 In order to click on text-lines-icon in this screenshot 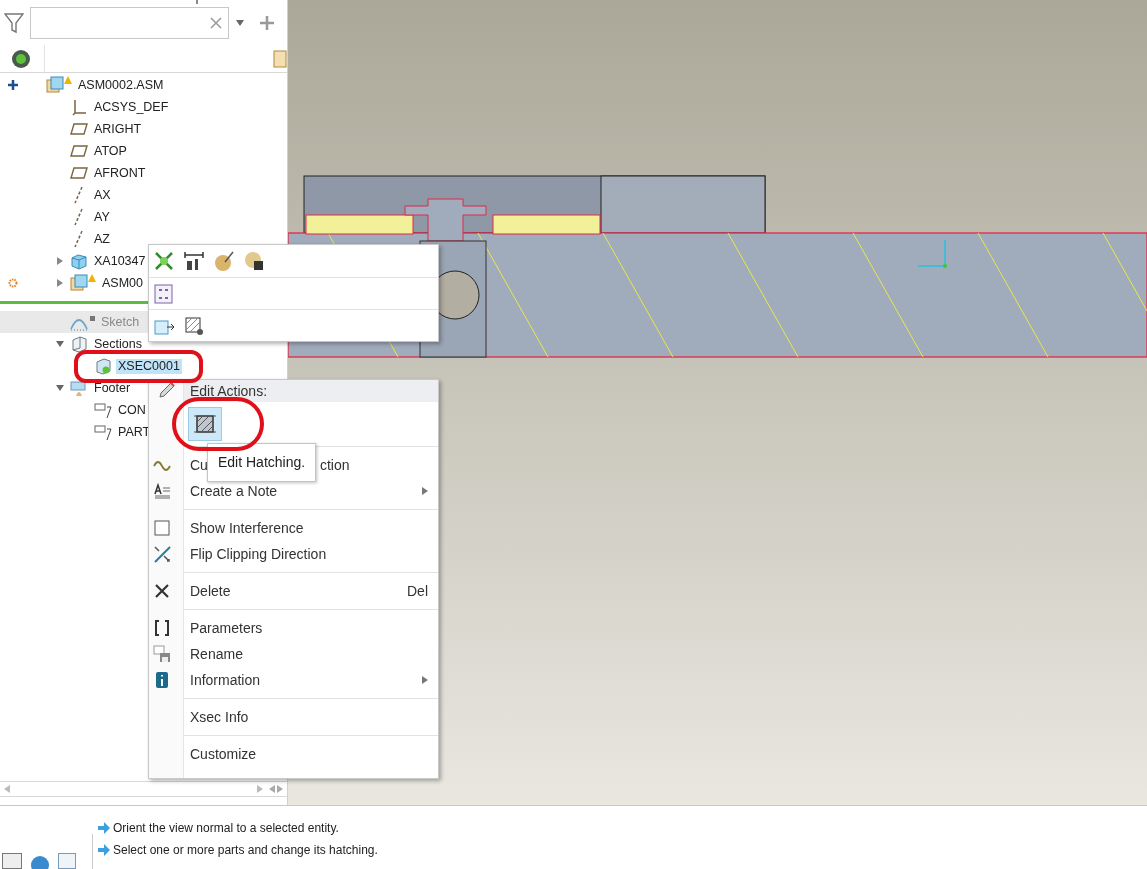, I will do `click(162, 491)`.